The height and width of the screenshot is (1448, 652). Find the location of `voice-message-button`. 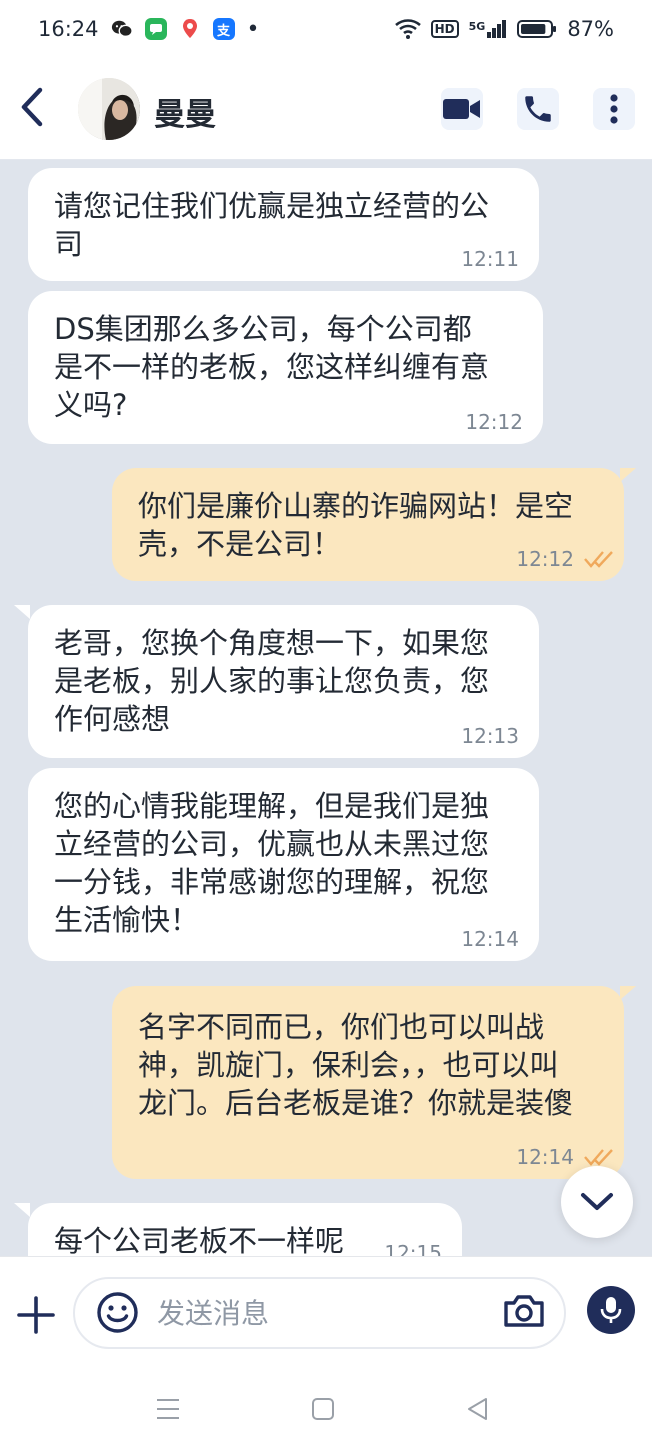

voice-message-button is located at coordinates (611, 1310).